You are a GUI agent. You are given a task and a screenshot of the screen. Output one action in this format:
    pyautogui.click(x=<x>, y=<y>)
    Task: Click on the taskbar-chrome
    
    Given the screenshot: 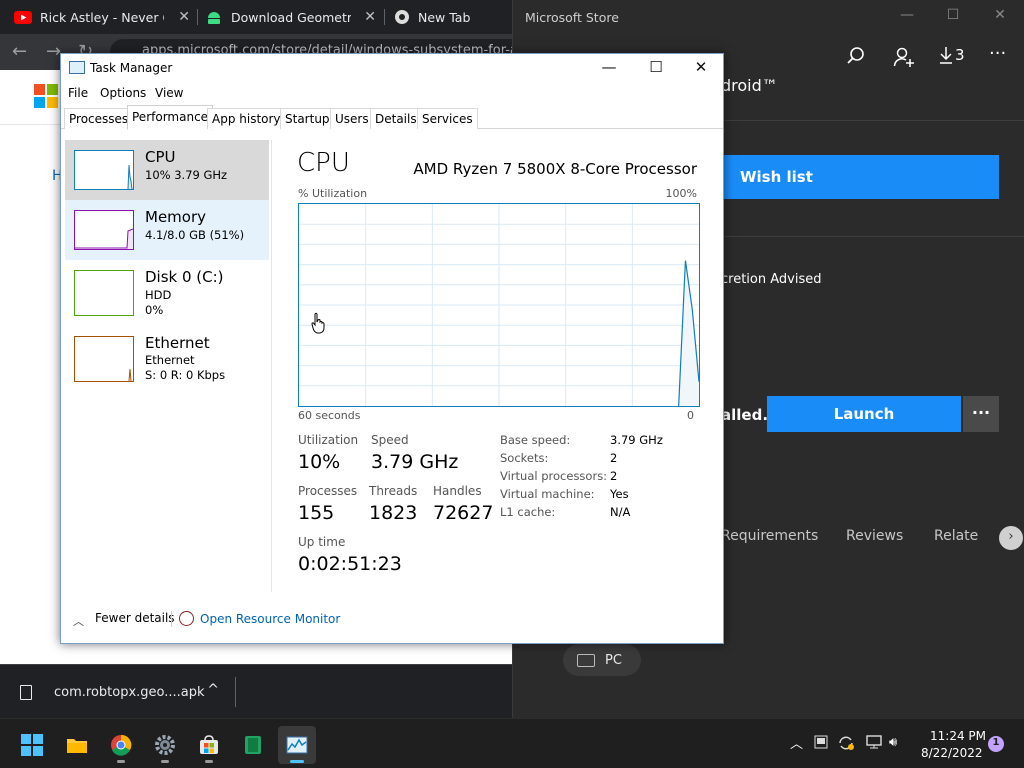 What is the action you would take?
    pyautogui.click(x=121, y=745)
    